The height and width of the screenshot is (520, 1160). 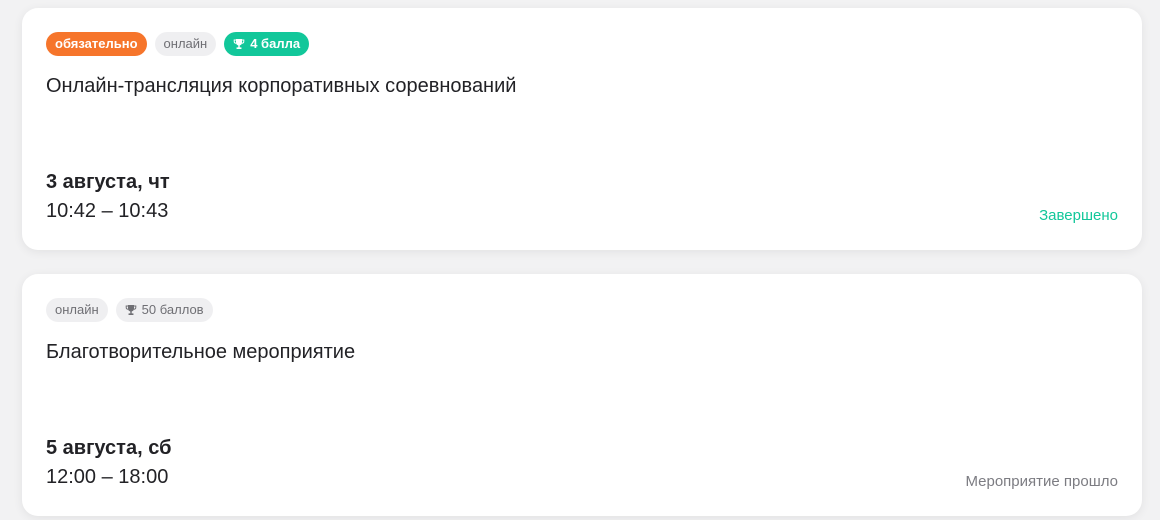 What do you see at coordinates (1041, 481) in the screenshot?
I see `event-status: Мероприятие прошло` at bounding box center [1041, 481].